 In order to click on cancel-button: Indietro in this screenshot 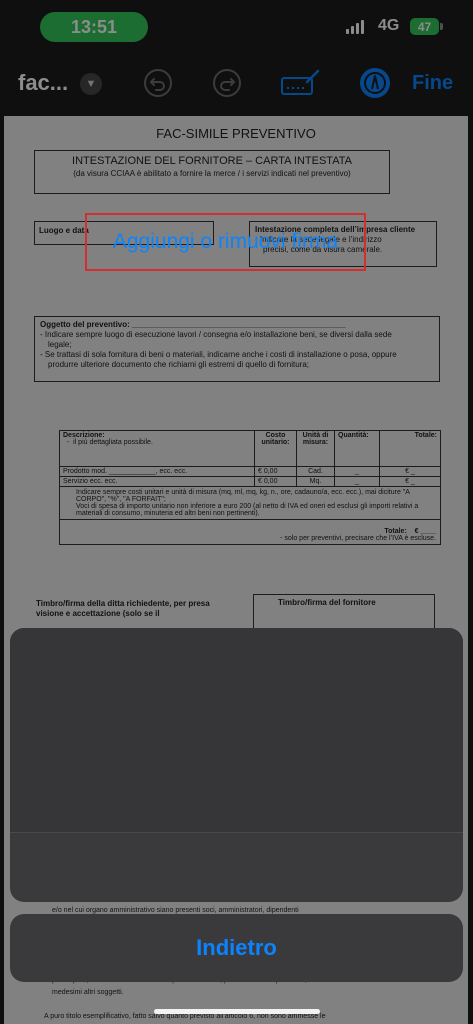, I will do `click(236, 948)`.